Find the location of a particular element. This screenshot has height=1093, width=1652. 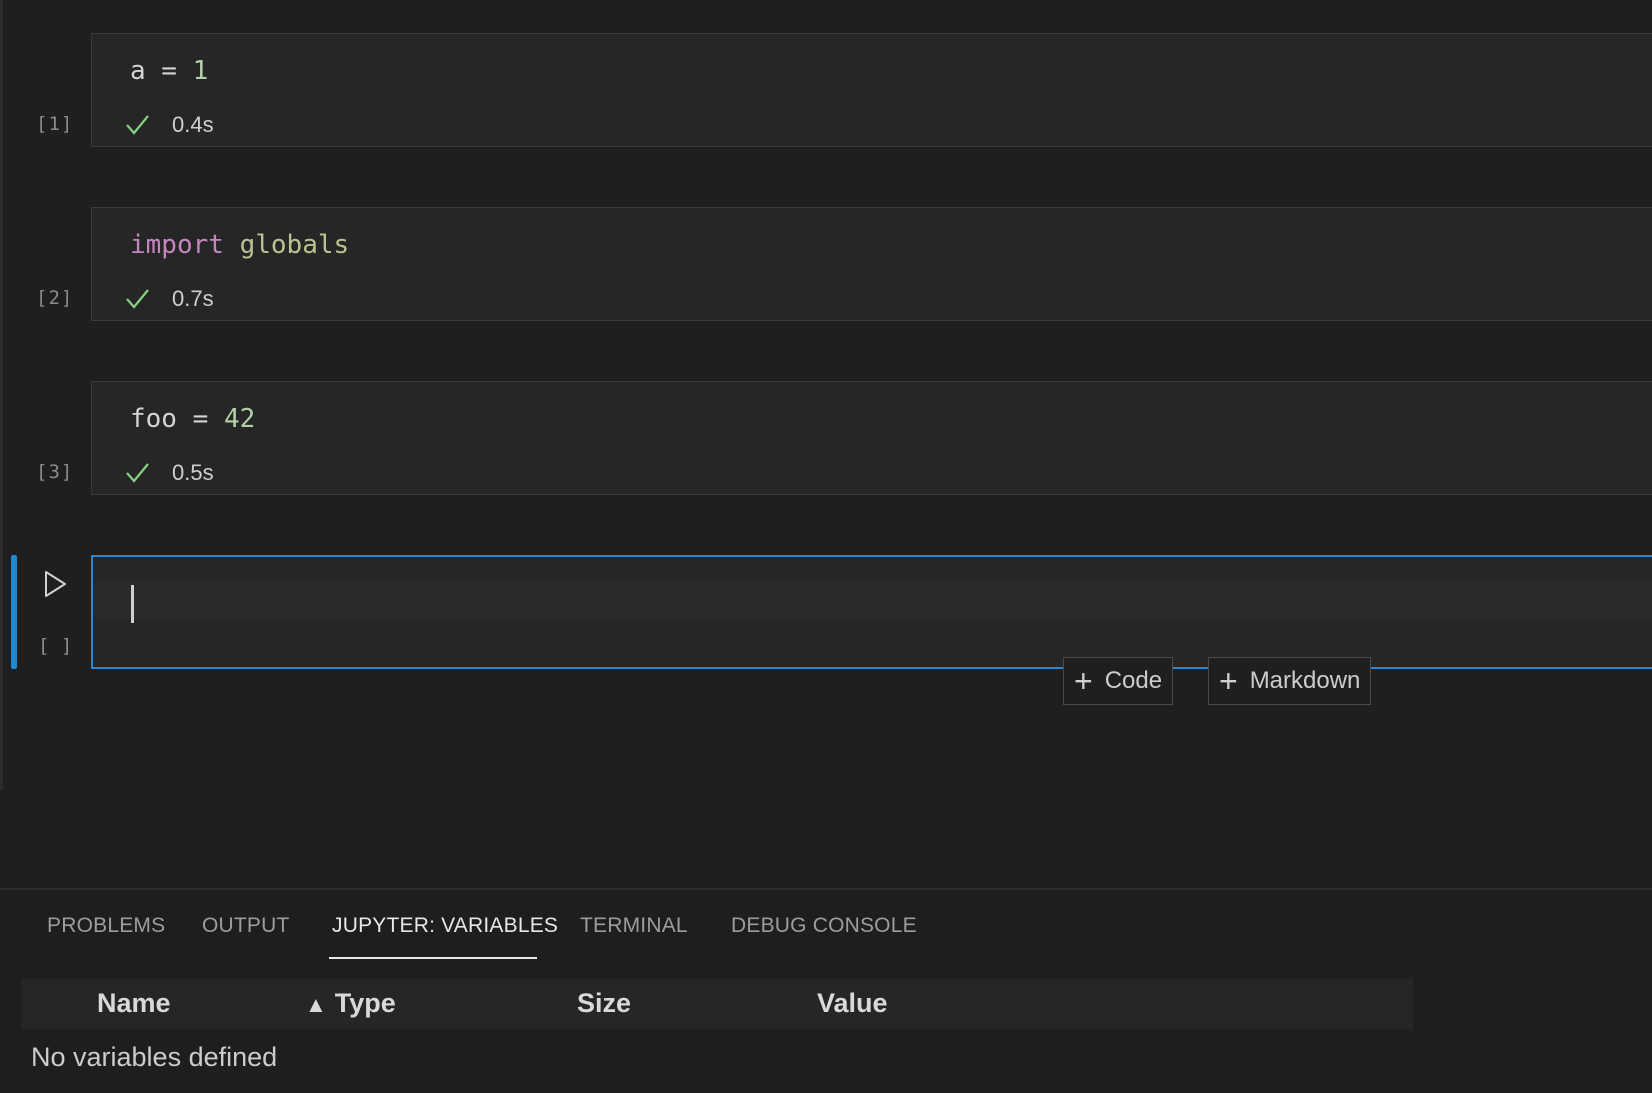

play-icon is located at coordinates (55, 584).